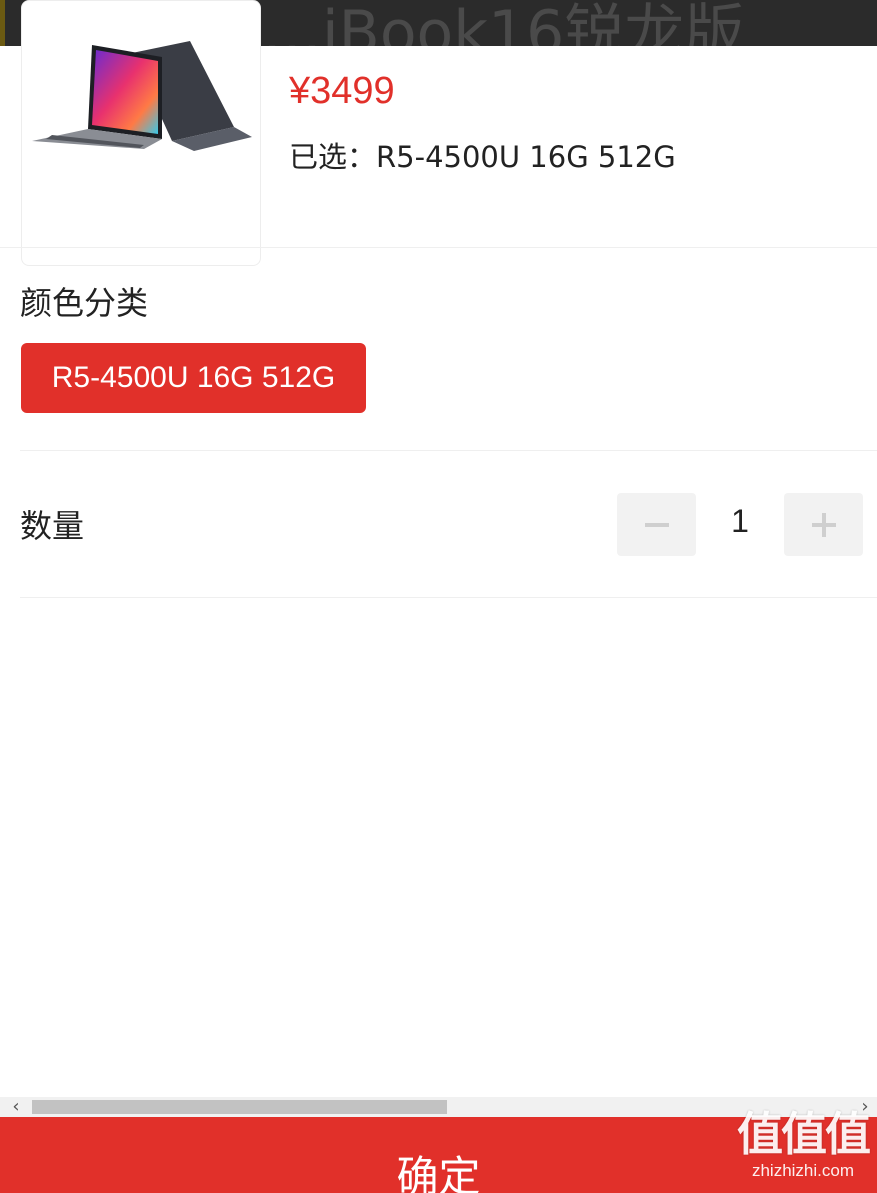 This screenshot has width=877, height=1193. I want to click on quantity-decrease-button, so click(656, 524).